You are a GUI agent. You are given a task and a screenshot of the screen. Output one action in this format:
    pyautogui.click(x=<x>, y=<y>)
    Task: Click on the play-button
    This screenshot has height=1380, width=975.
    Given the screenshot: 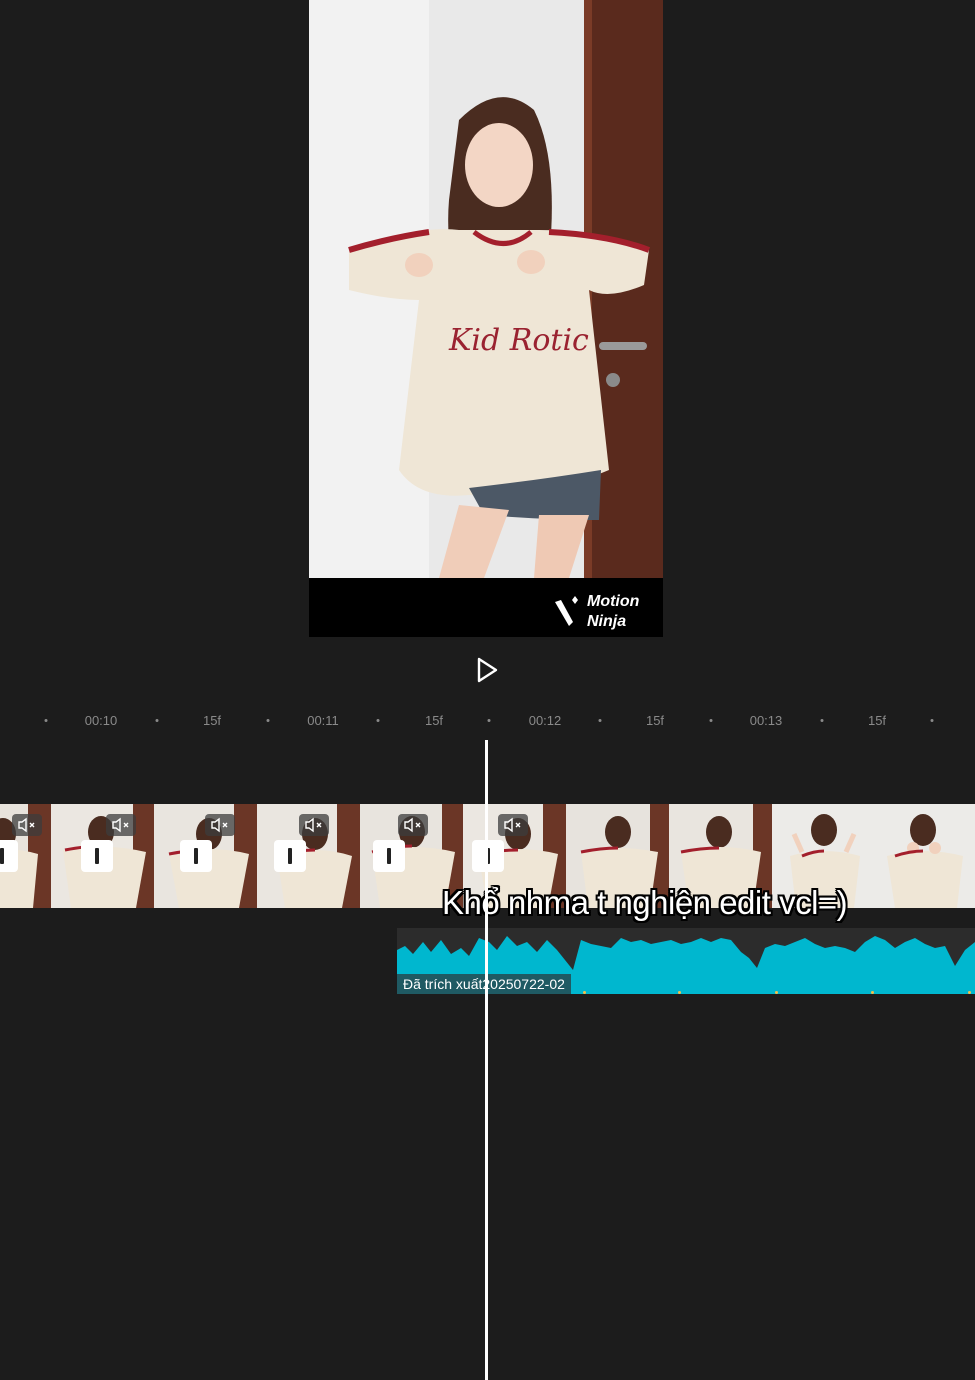 What is the action you would take?
    pyautogui.click(x=487, y=670)
    